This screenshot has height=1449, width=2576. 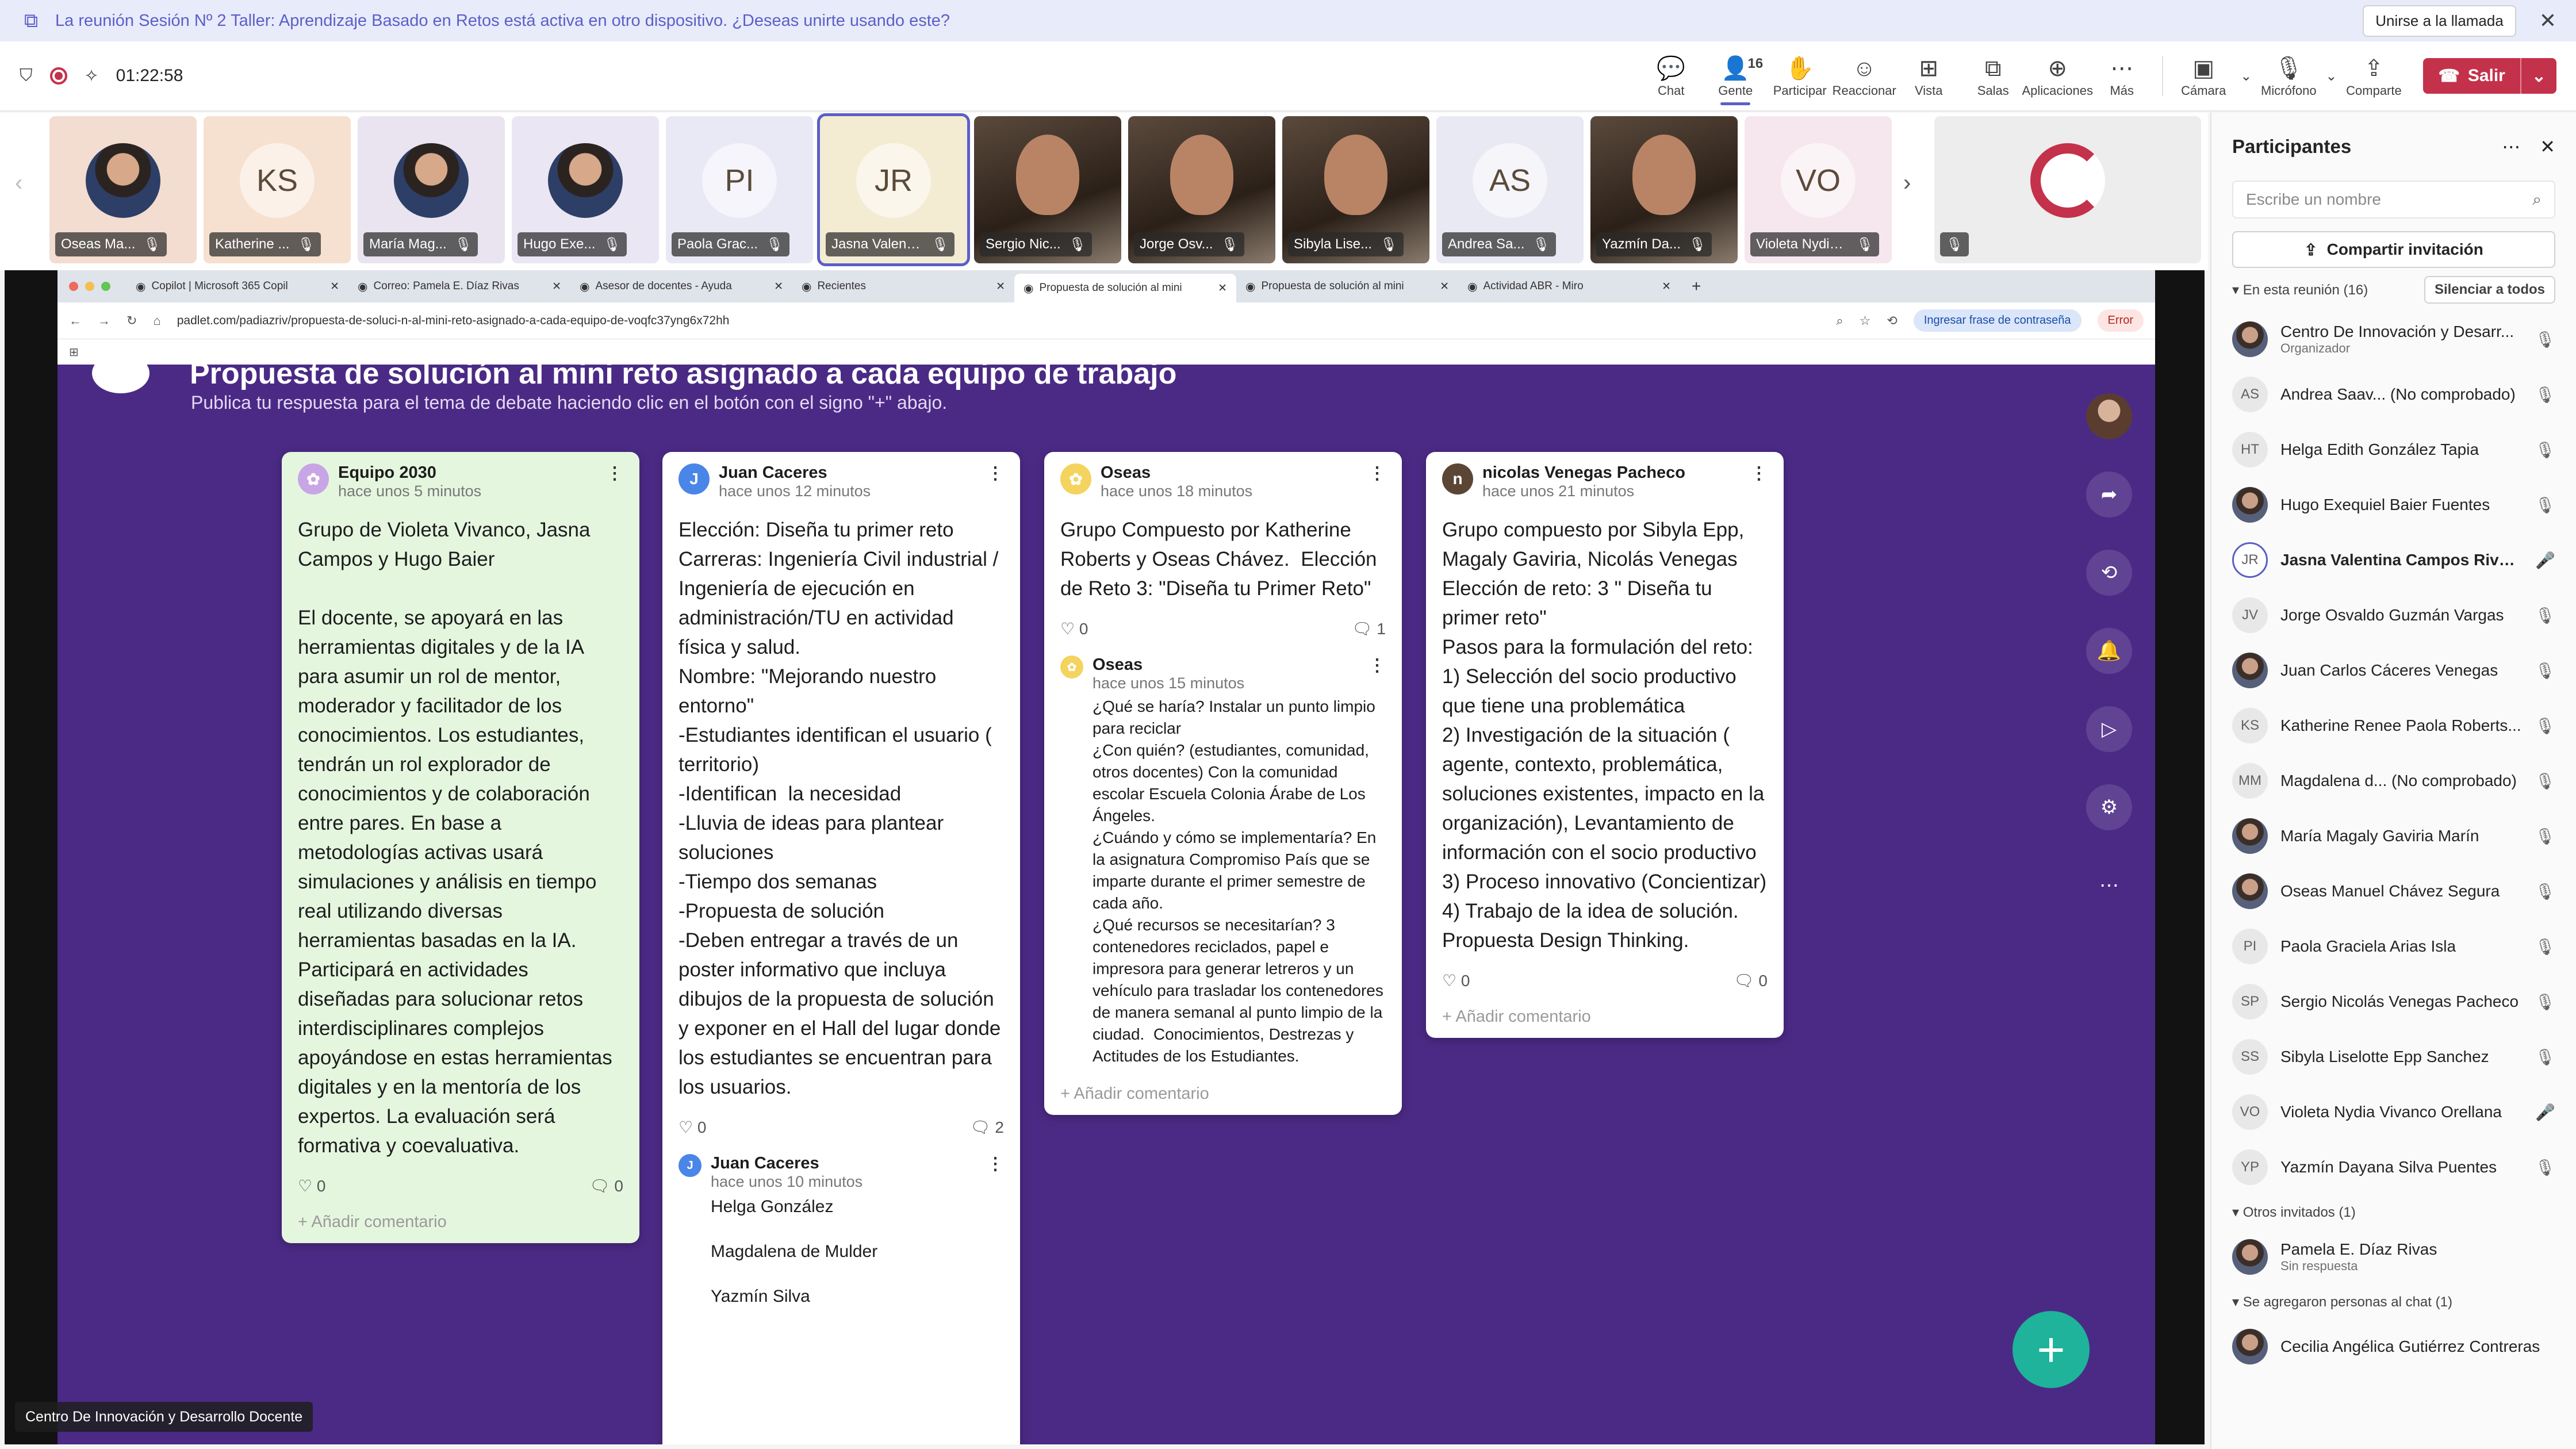 What do you see at coordinates (92, 76) in the screenshot?
I see `effects-icon: ✧` at bounding box center [92, 76].